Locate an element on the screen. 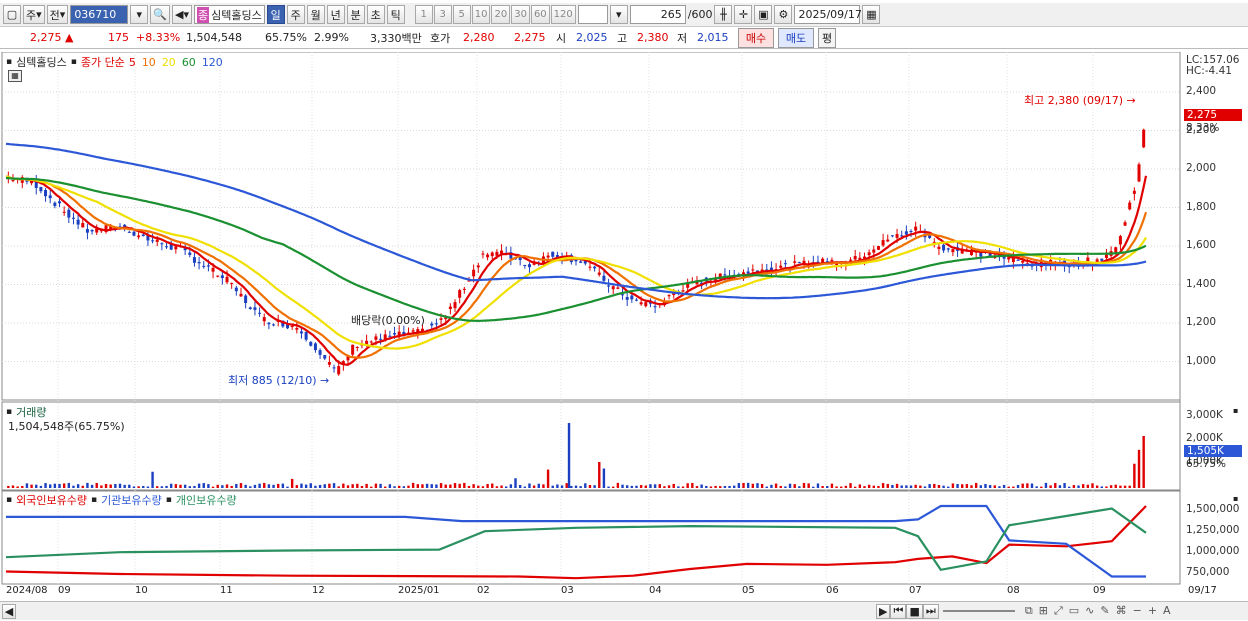 This screenshot has height=621, width=1248. market-select: 주 ▾ is located at coordinates (34, 14).